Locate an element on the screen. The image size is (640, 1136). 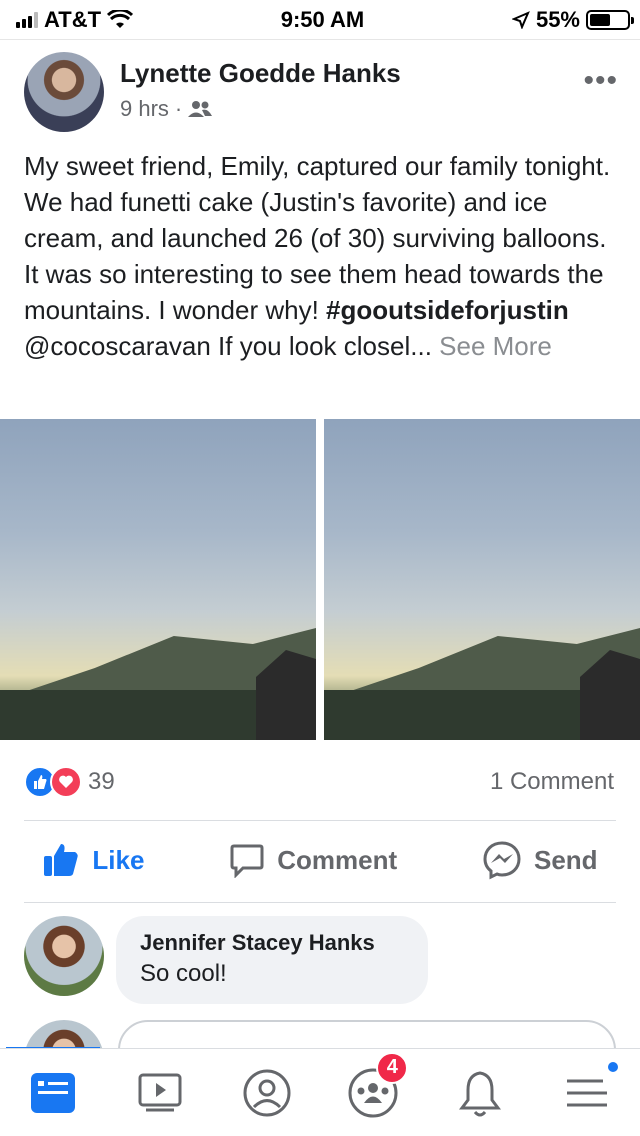
like-button: Like is located at coordinates (93, 860).